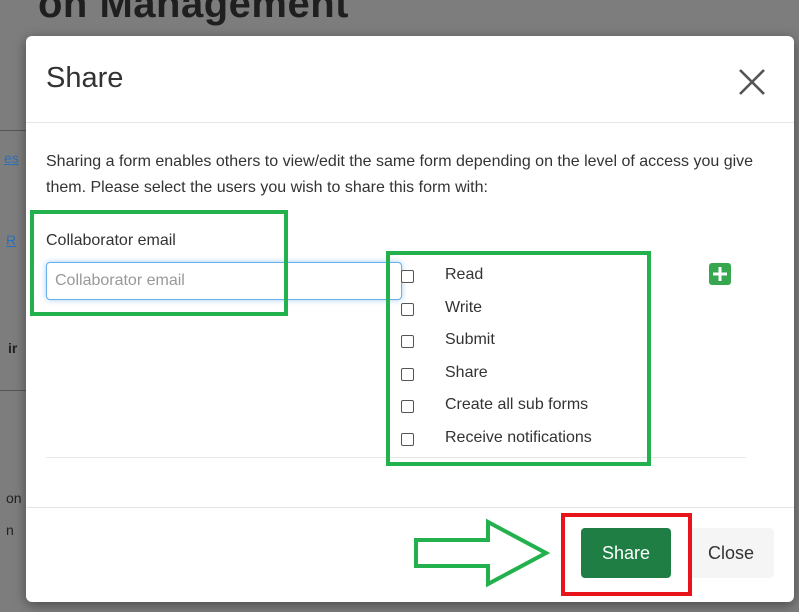 The height and width of the screenshot is (612, 799). I want to click on collaborator-email-input, so click(224, 281).